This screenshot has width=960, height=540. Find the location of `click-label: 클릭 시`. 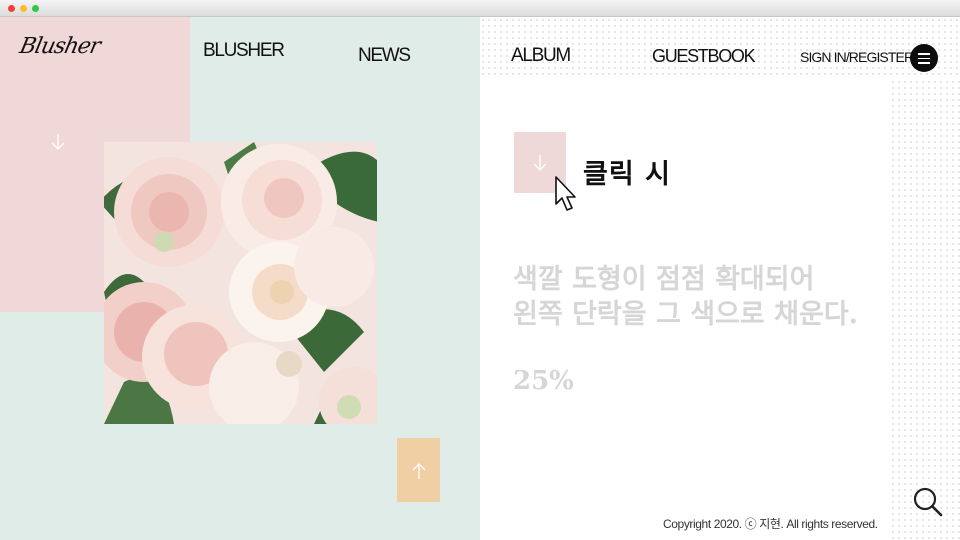

click-label: 클릭 시 is located at coordinates (627, 174).